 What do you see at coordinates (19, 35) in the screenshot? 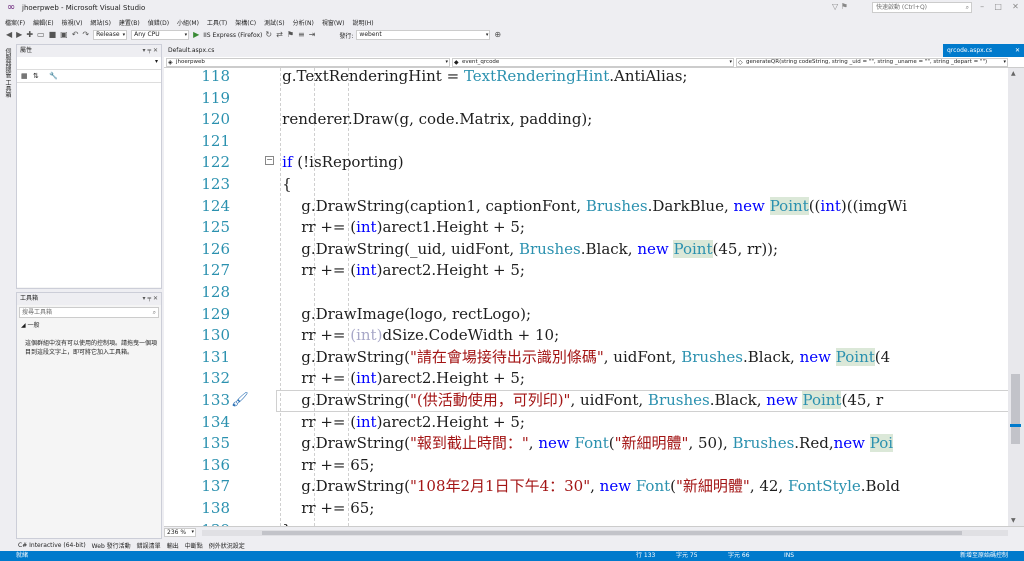
I see `forward-icon: ▶` at bounding box center [19, 35].